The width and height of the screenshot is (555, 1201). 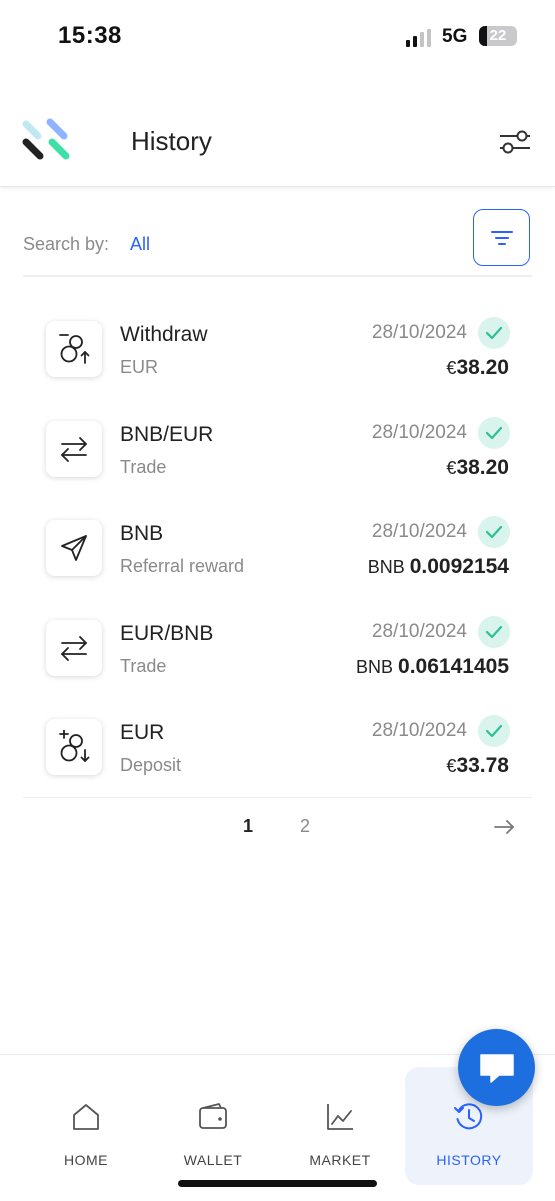 I want to click on settings-sliders-icon, so click(x=515, y=142).